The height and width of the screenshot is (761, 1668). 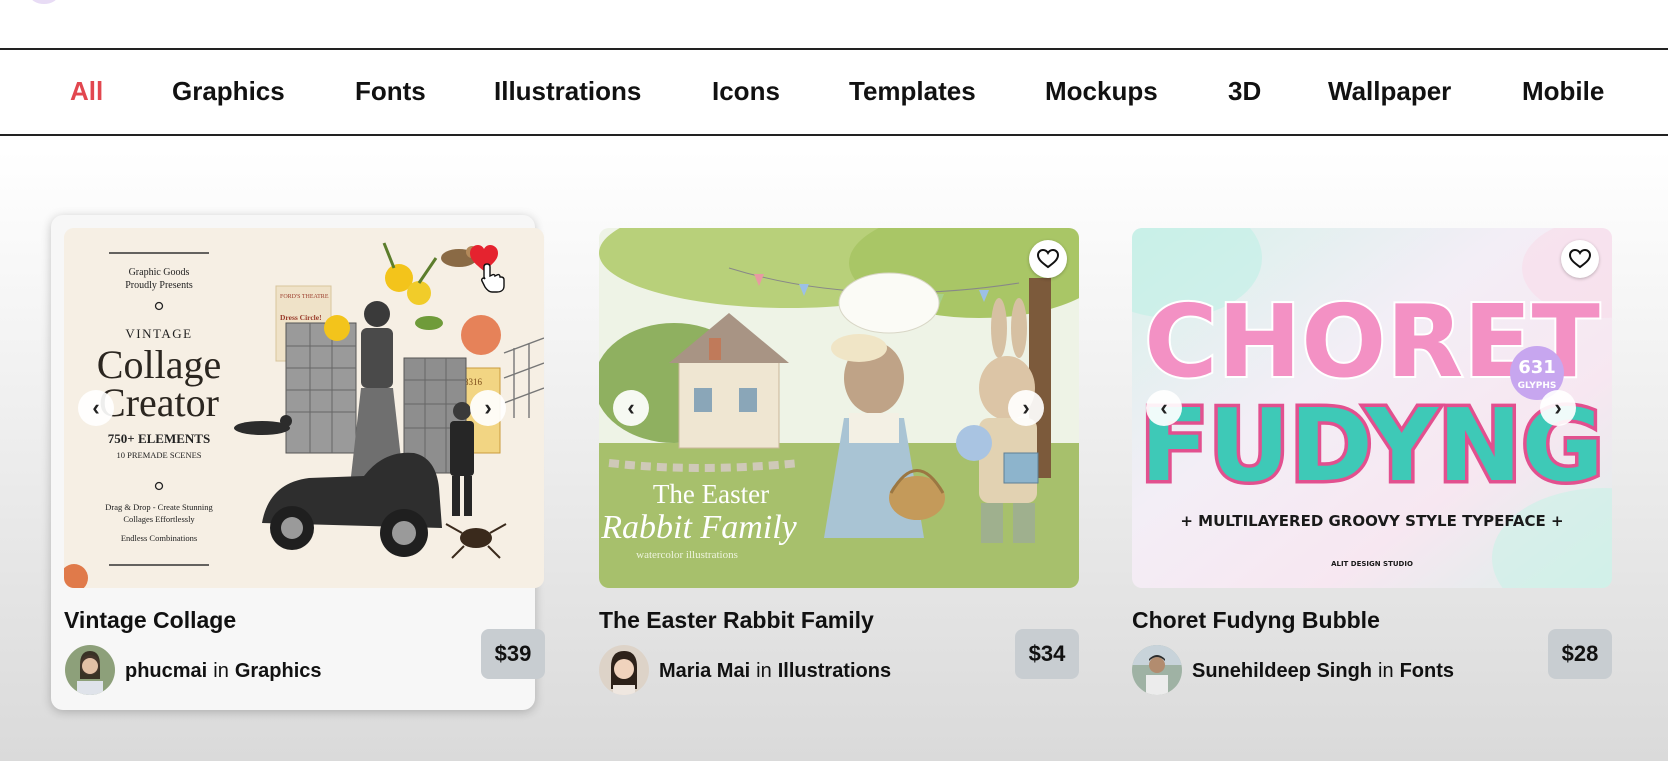 I want to click on thumb-subtitle: watercolor illustrations, so click(x=687, y=555).